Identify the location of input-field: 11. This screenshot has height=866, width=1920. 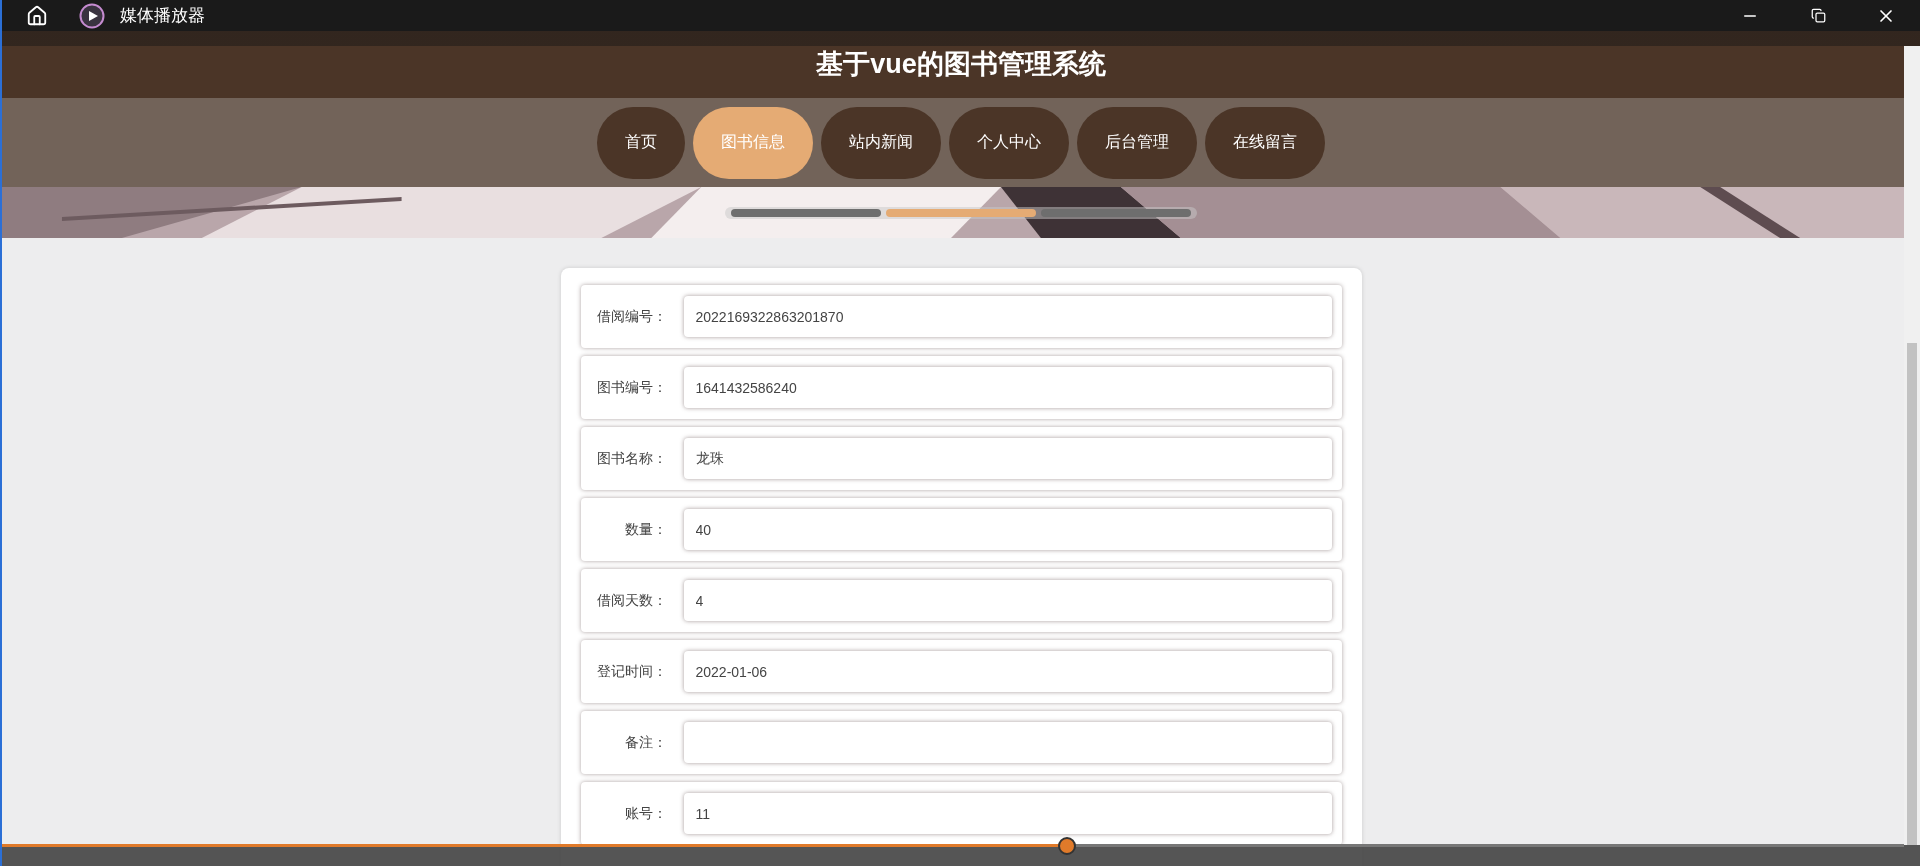
(1007, 813).